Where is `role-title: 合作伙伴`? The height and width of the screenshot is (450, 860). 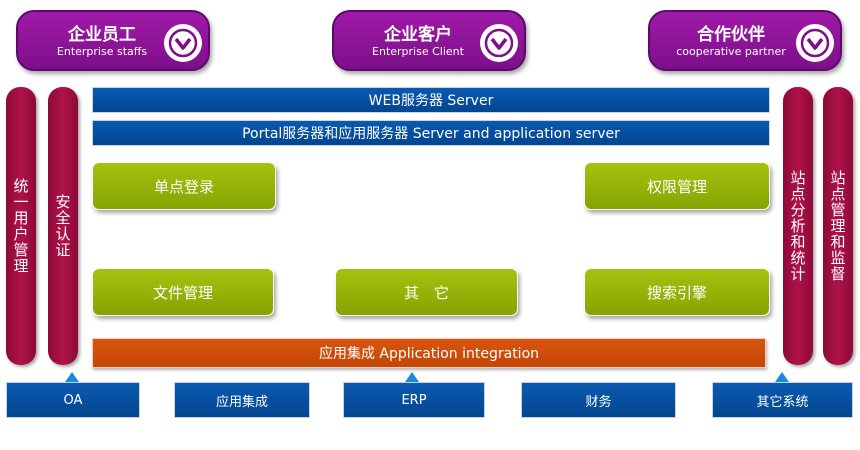 role-title: 合作伙伴 is located at coordinates (731, 35).